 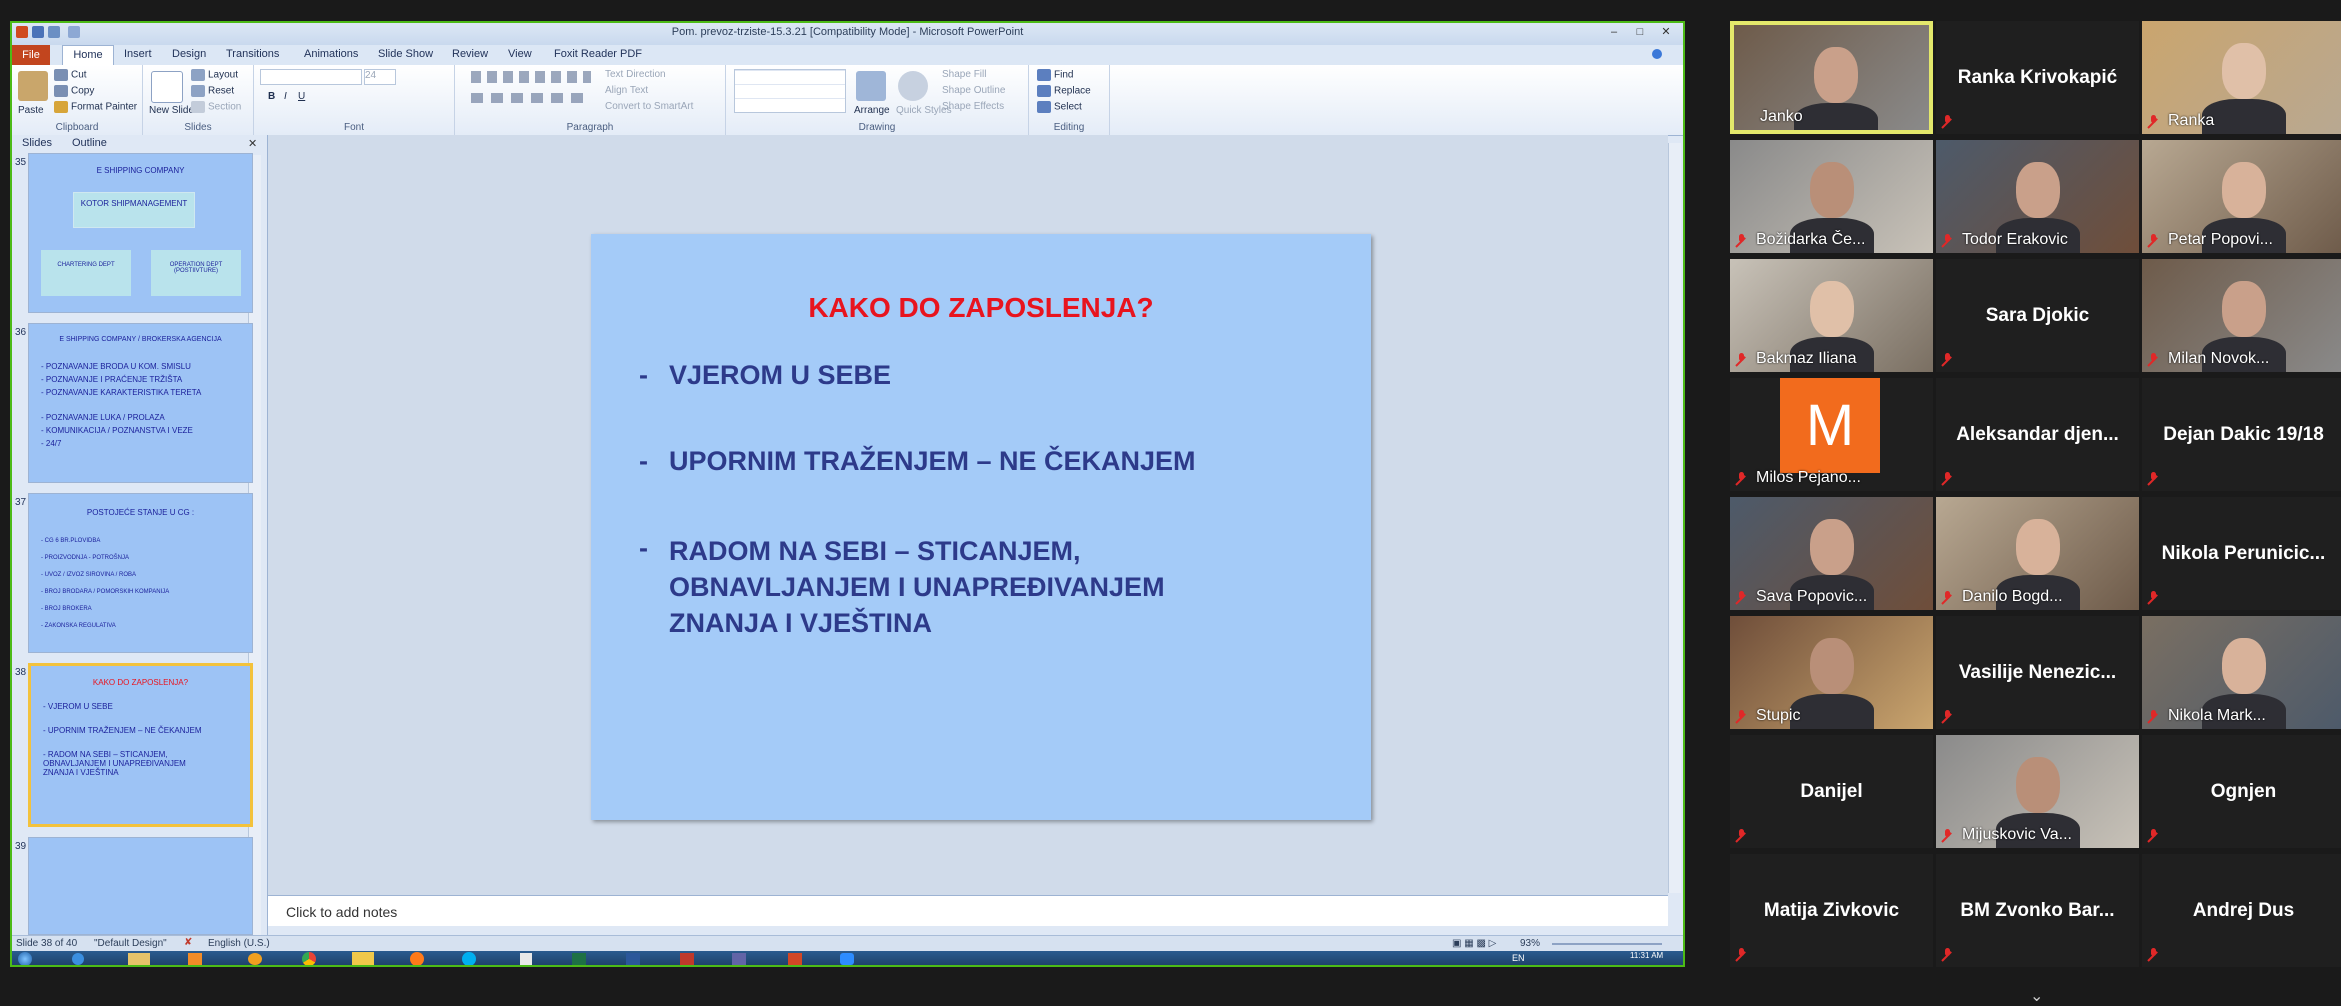 I want to click on format-painter-button: Format Painter, so click(x=95, y=107).